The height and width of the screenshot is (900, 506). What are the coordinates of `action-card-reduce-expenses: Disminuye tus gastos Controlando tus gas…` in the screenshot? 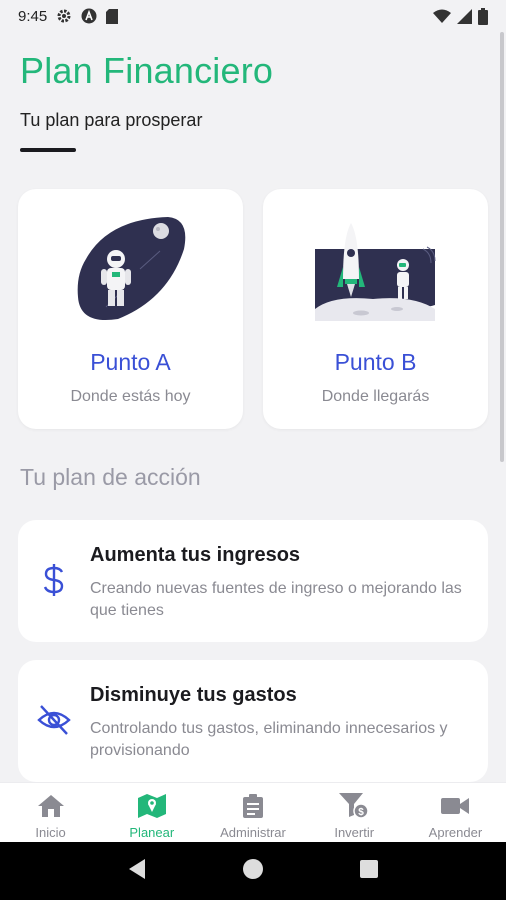 It's located at (253, 721).